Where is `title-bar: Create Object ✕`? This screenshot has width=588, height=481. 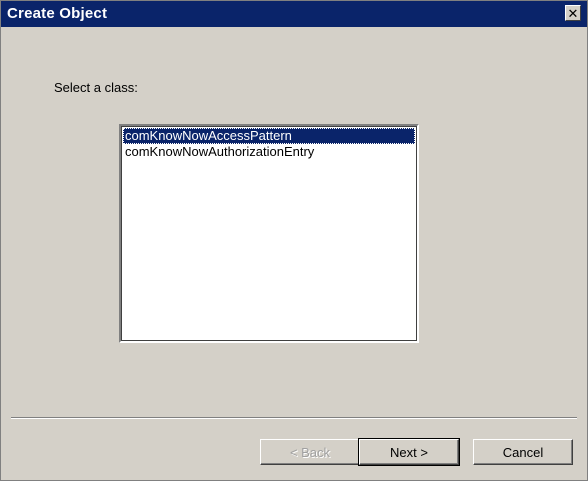
title-bar: Create Object ✕ is located at coordinates (294, 14).